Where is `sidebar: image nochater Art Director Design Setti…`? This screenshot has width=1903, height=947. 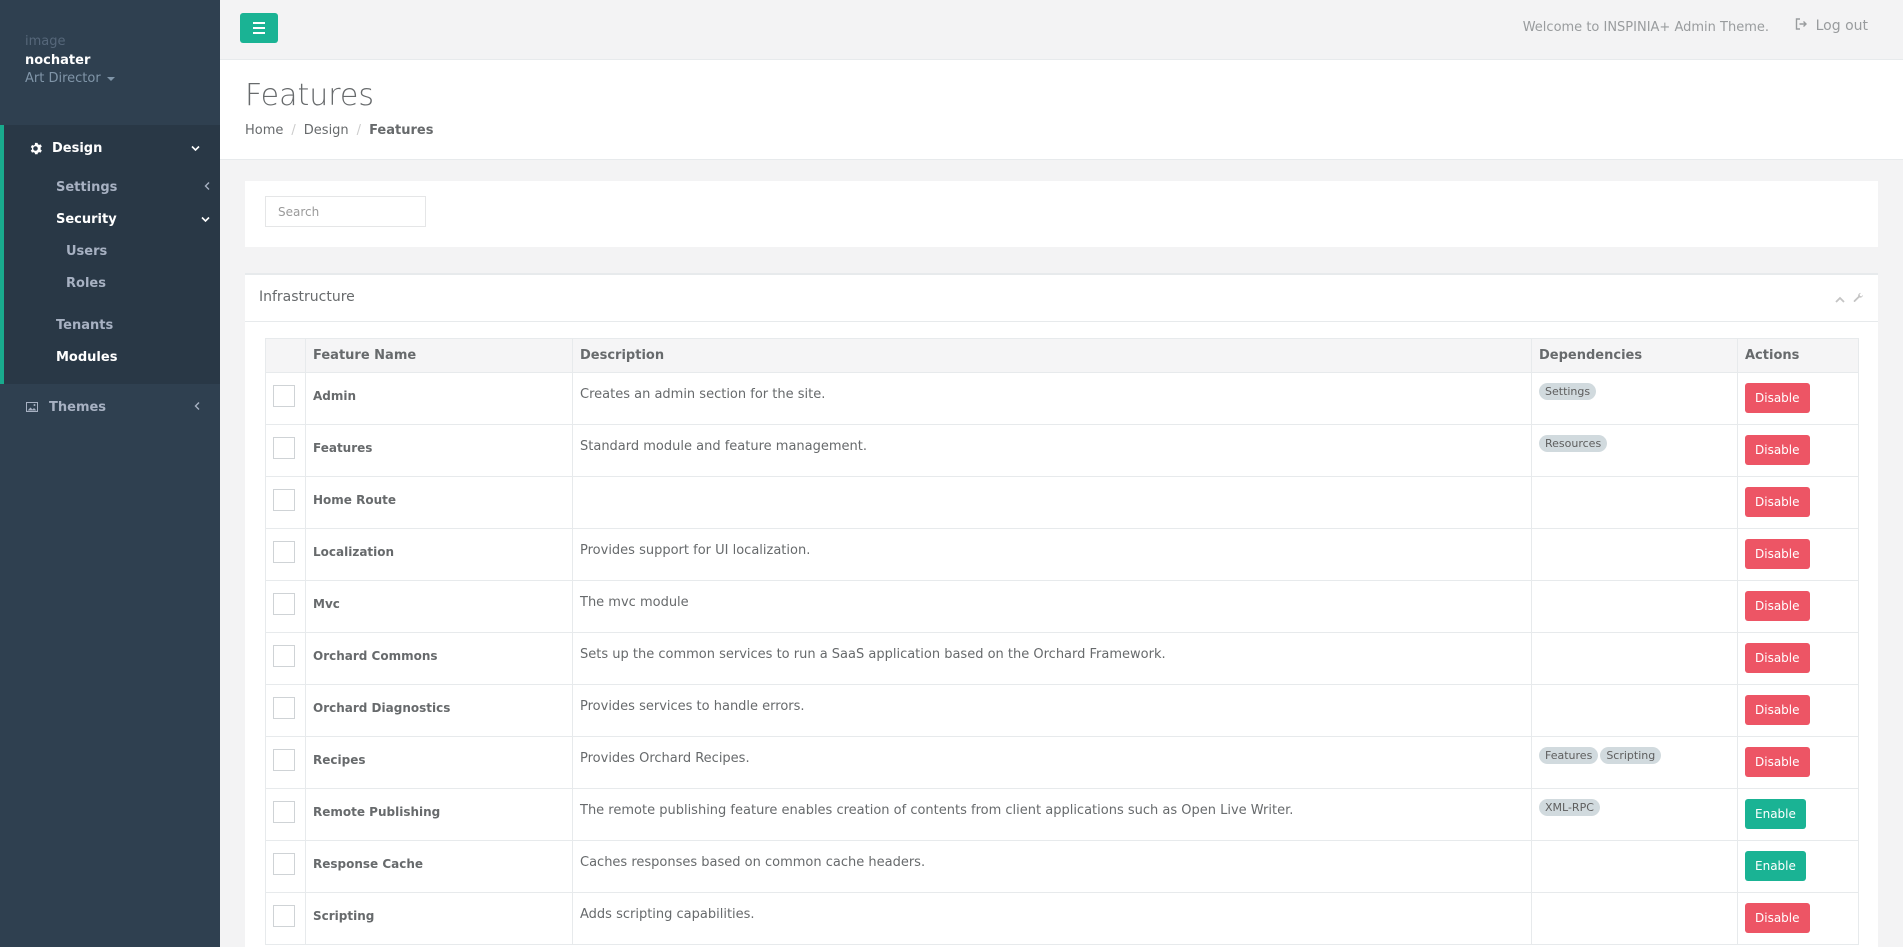
sidebar: image nochater Art Director Design Setti… is located at coordinates (110, 473).